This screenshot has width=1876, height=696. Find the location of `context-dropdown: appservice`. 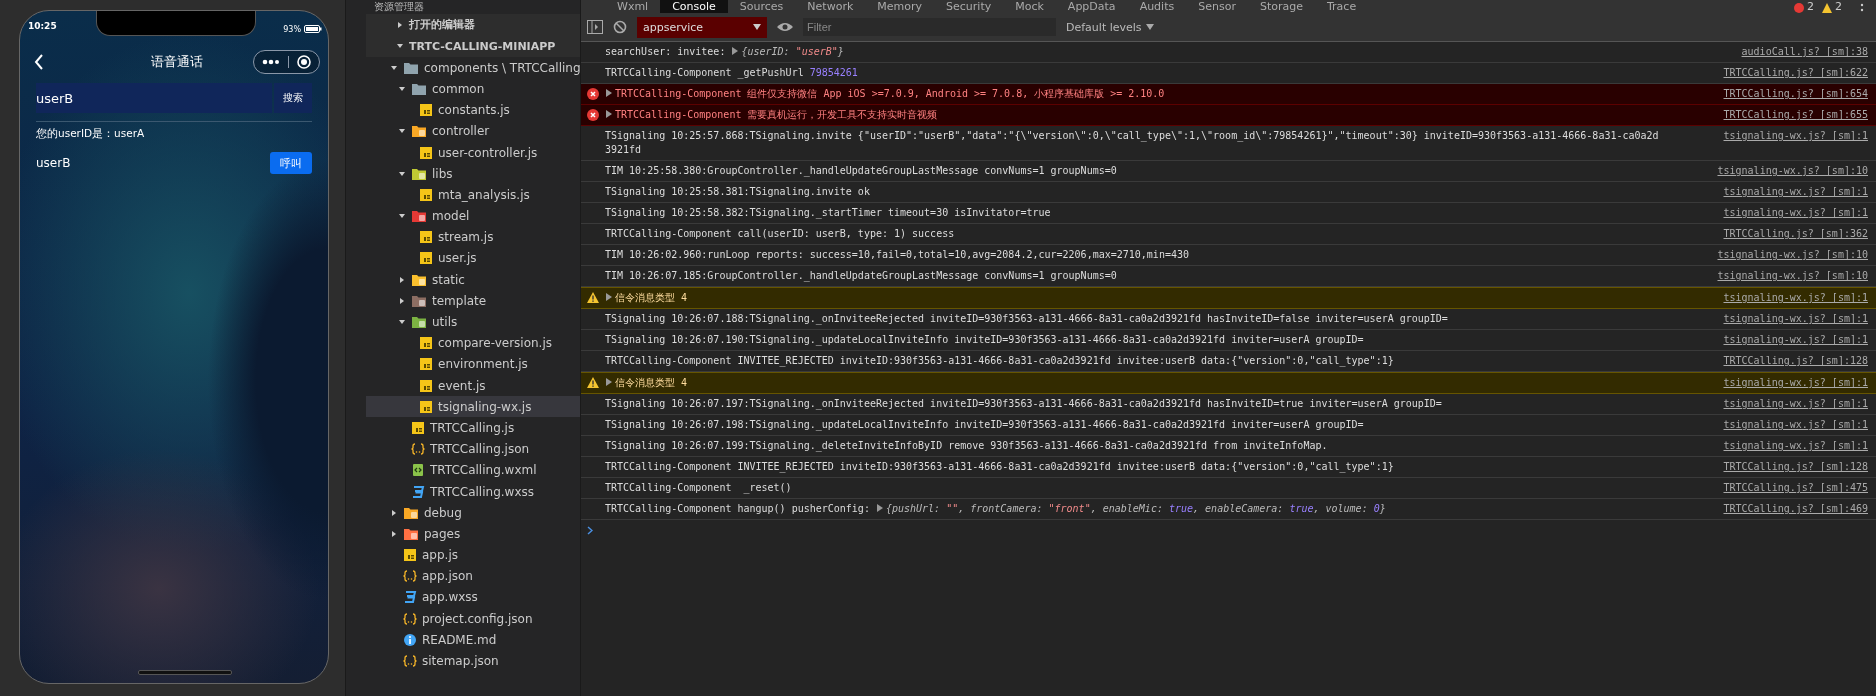

context-dropdown: appservice is located at coordinates (702, 27).